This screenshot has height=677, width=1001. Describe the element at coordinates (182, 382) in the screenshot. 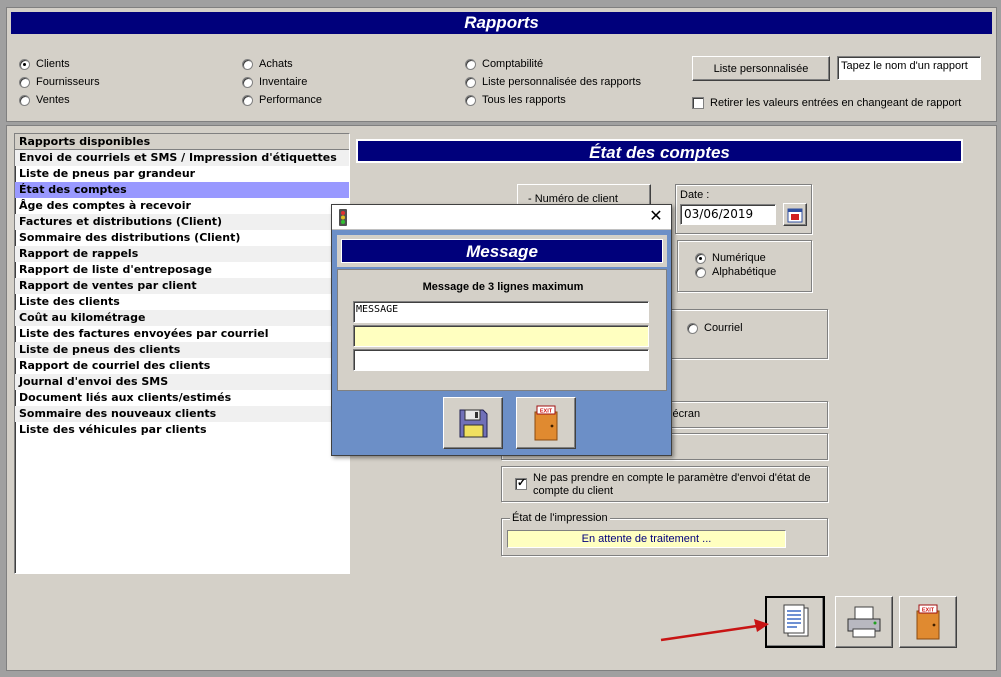

I see `report-list-item: Journal d'envoi des SMS` at that location.